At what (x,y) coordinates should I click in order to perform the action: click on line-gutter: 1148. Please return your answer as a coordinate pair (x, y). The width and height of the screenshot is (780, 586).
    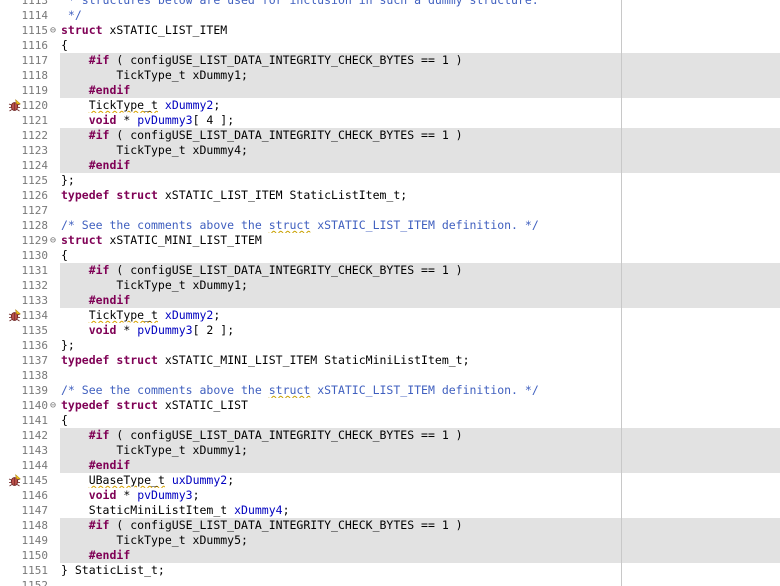
    Looking at the image, I should click on (30, 525).